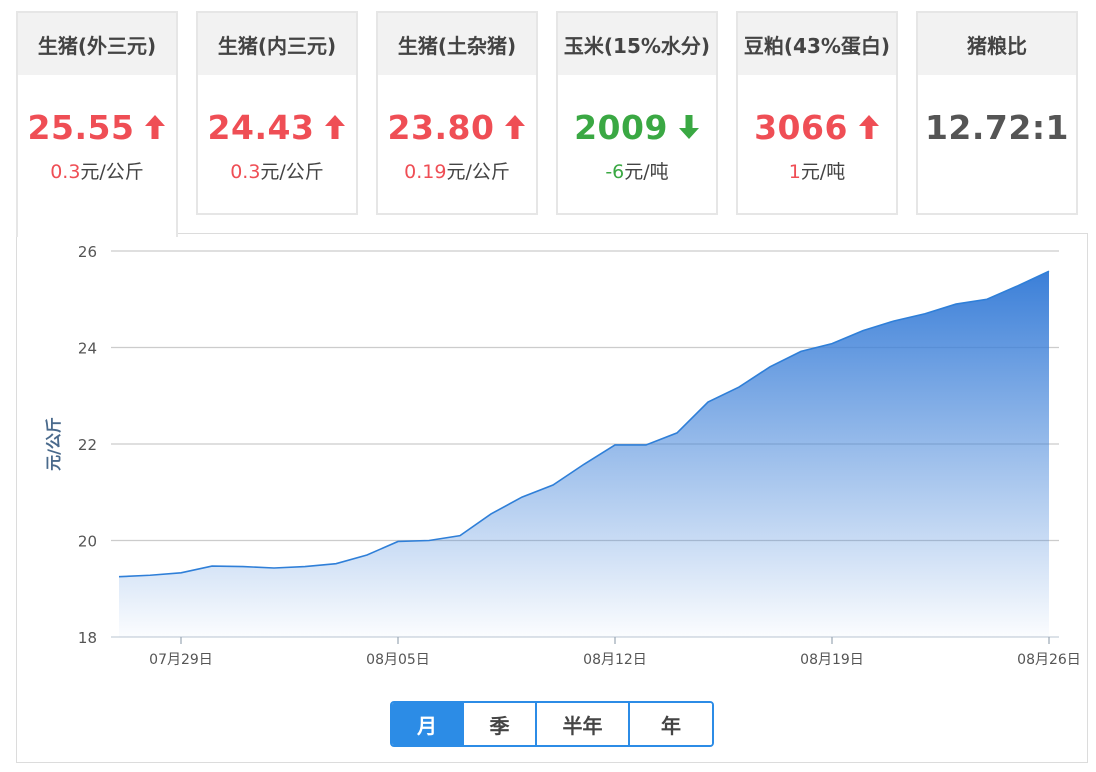 The height and width of the screenshot is (772, 1096). I want to click on card-title: 生猪(土杂猪), so click(457, 44).